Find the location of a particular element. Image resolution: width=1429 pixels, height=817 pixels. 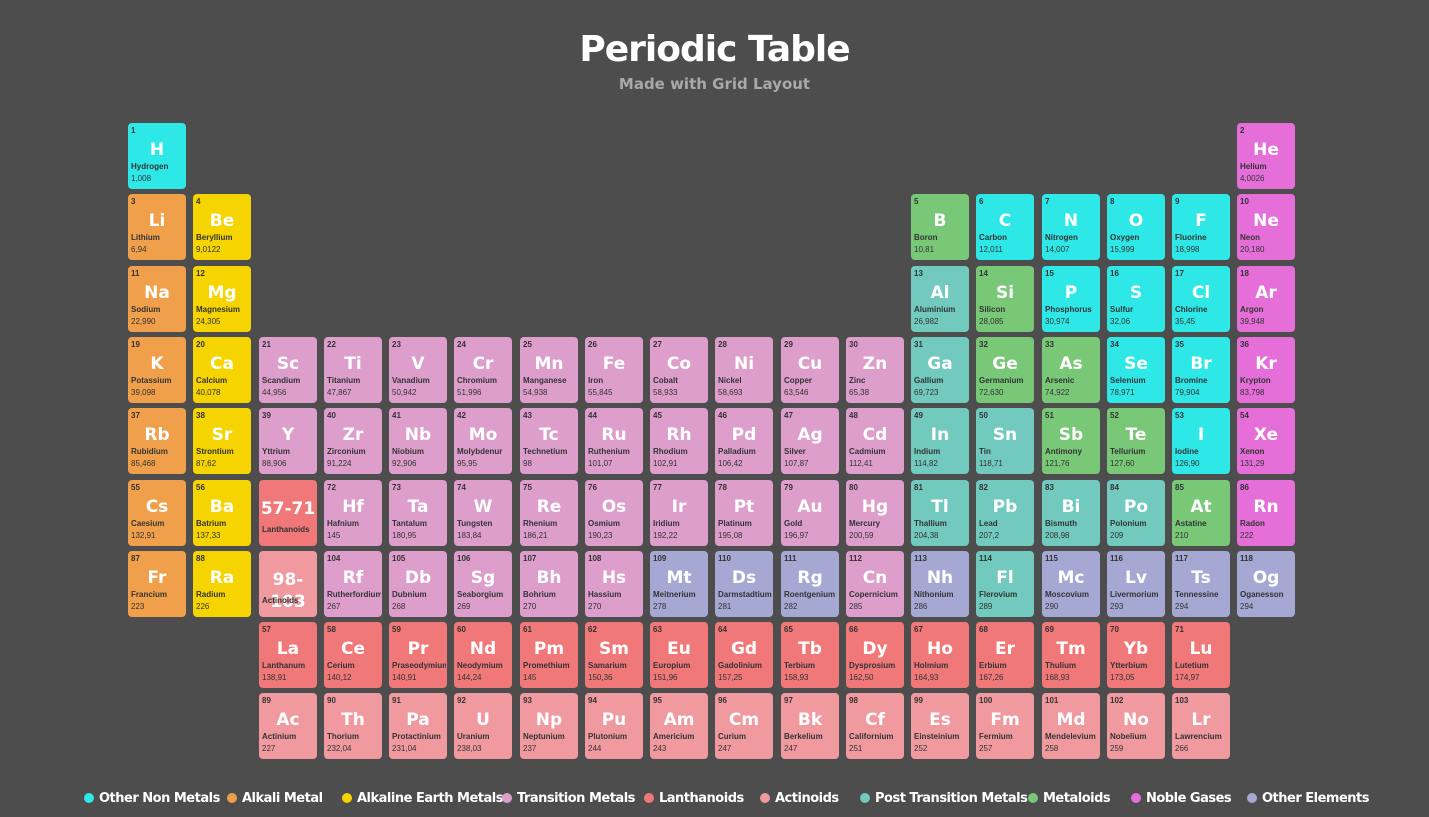

element-vanadium: 23 V Vanadium 50,942 is located at coordinates (418, 370).